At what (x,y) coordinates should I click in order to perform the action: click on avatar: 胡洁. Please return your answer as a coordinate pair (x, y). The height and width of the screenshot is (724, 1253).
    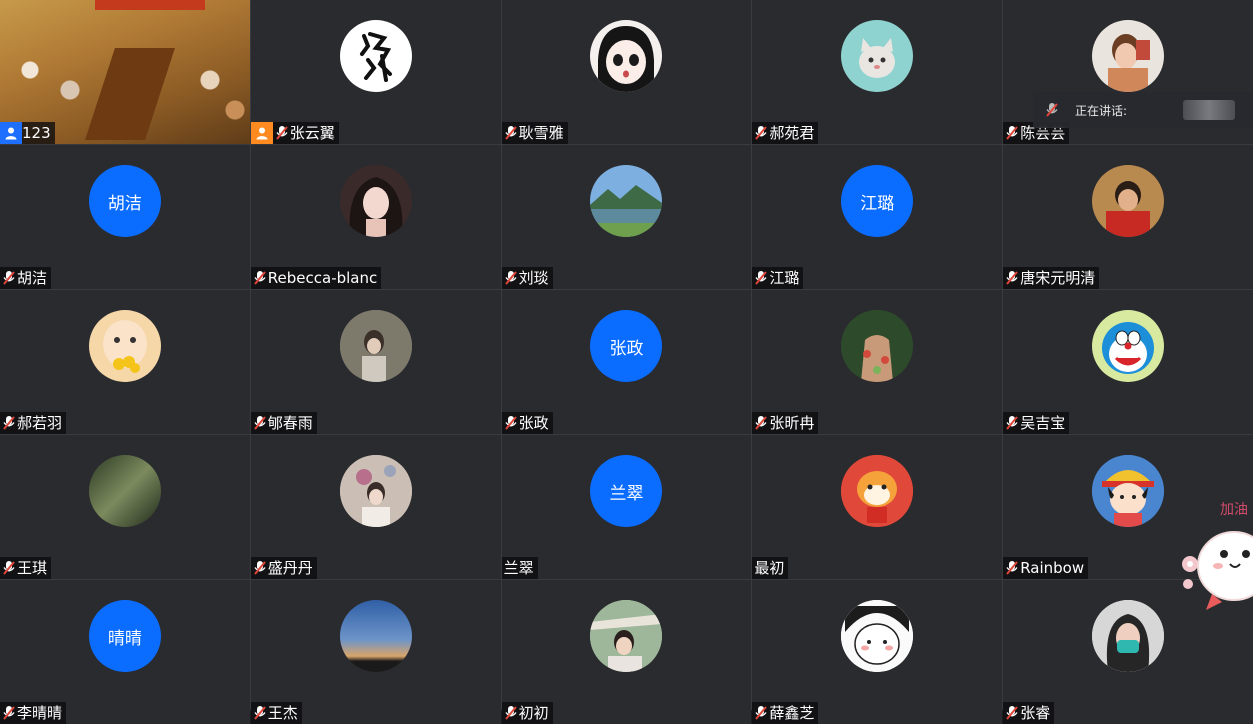
    Looking at the image, I should click on (124, 201).